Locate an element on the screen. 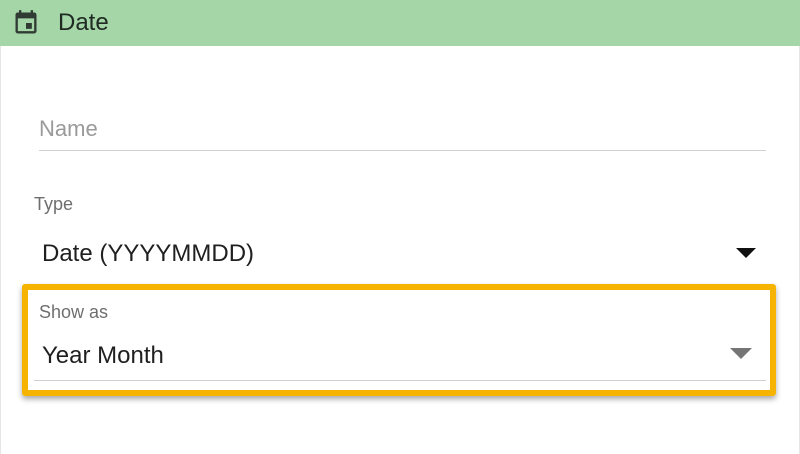 This screenshot has width=800, height=454. panel-title: Date is located at coordinates (83, 22).